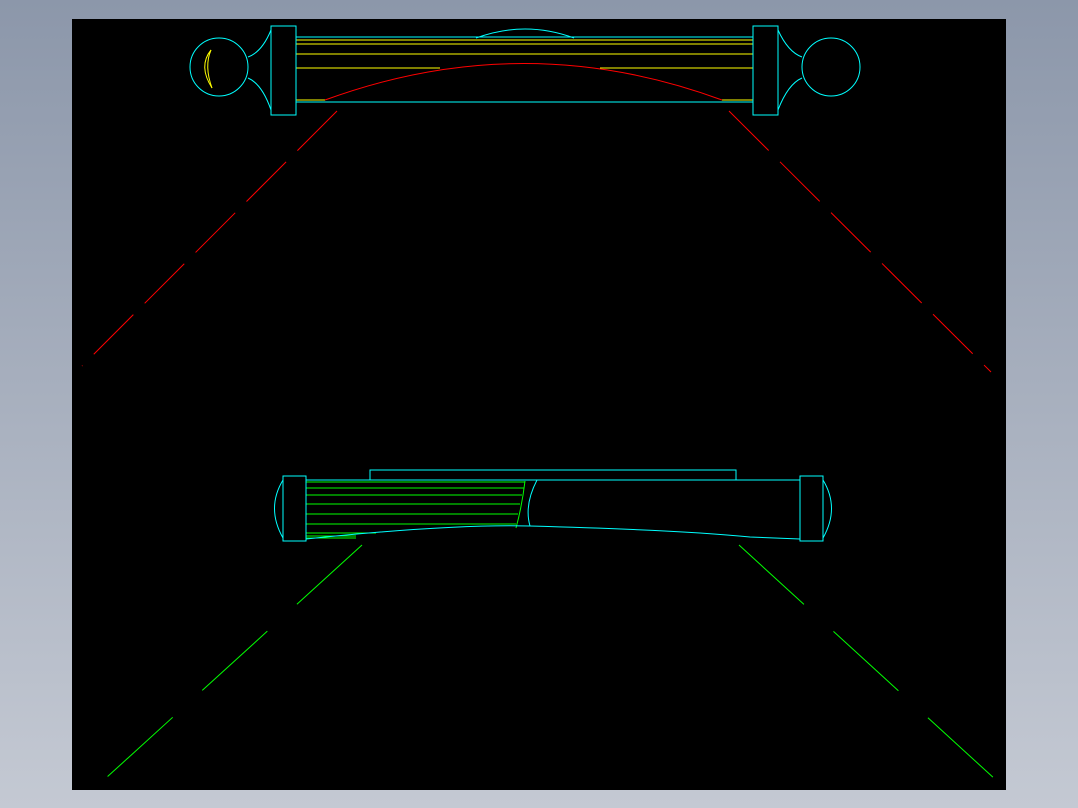  Describe the element at coordinates (827, 509) in the screenshot. I see `bottom-right-cap` at that location.